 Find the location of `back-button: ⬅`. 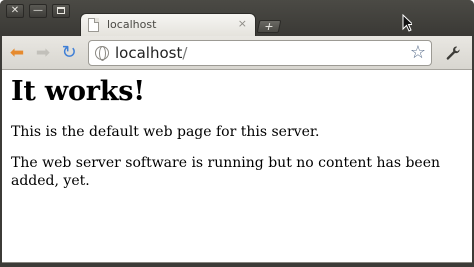

back-button: ⬅ is located at coordinates (17, 53).